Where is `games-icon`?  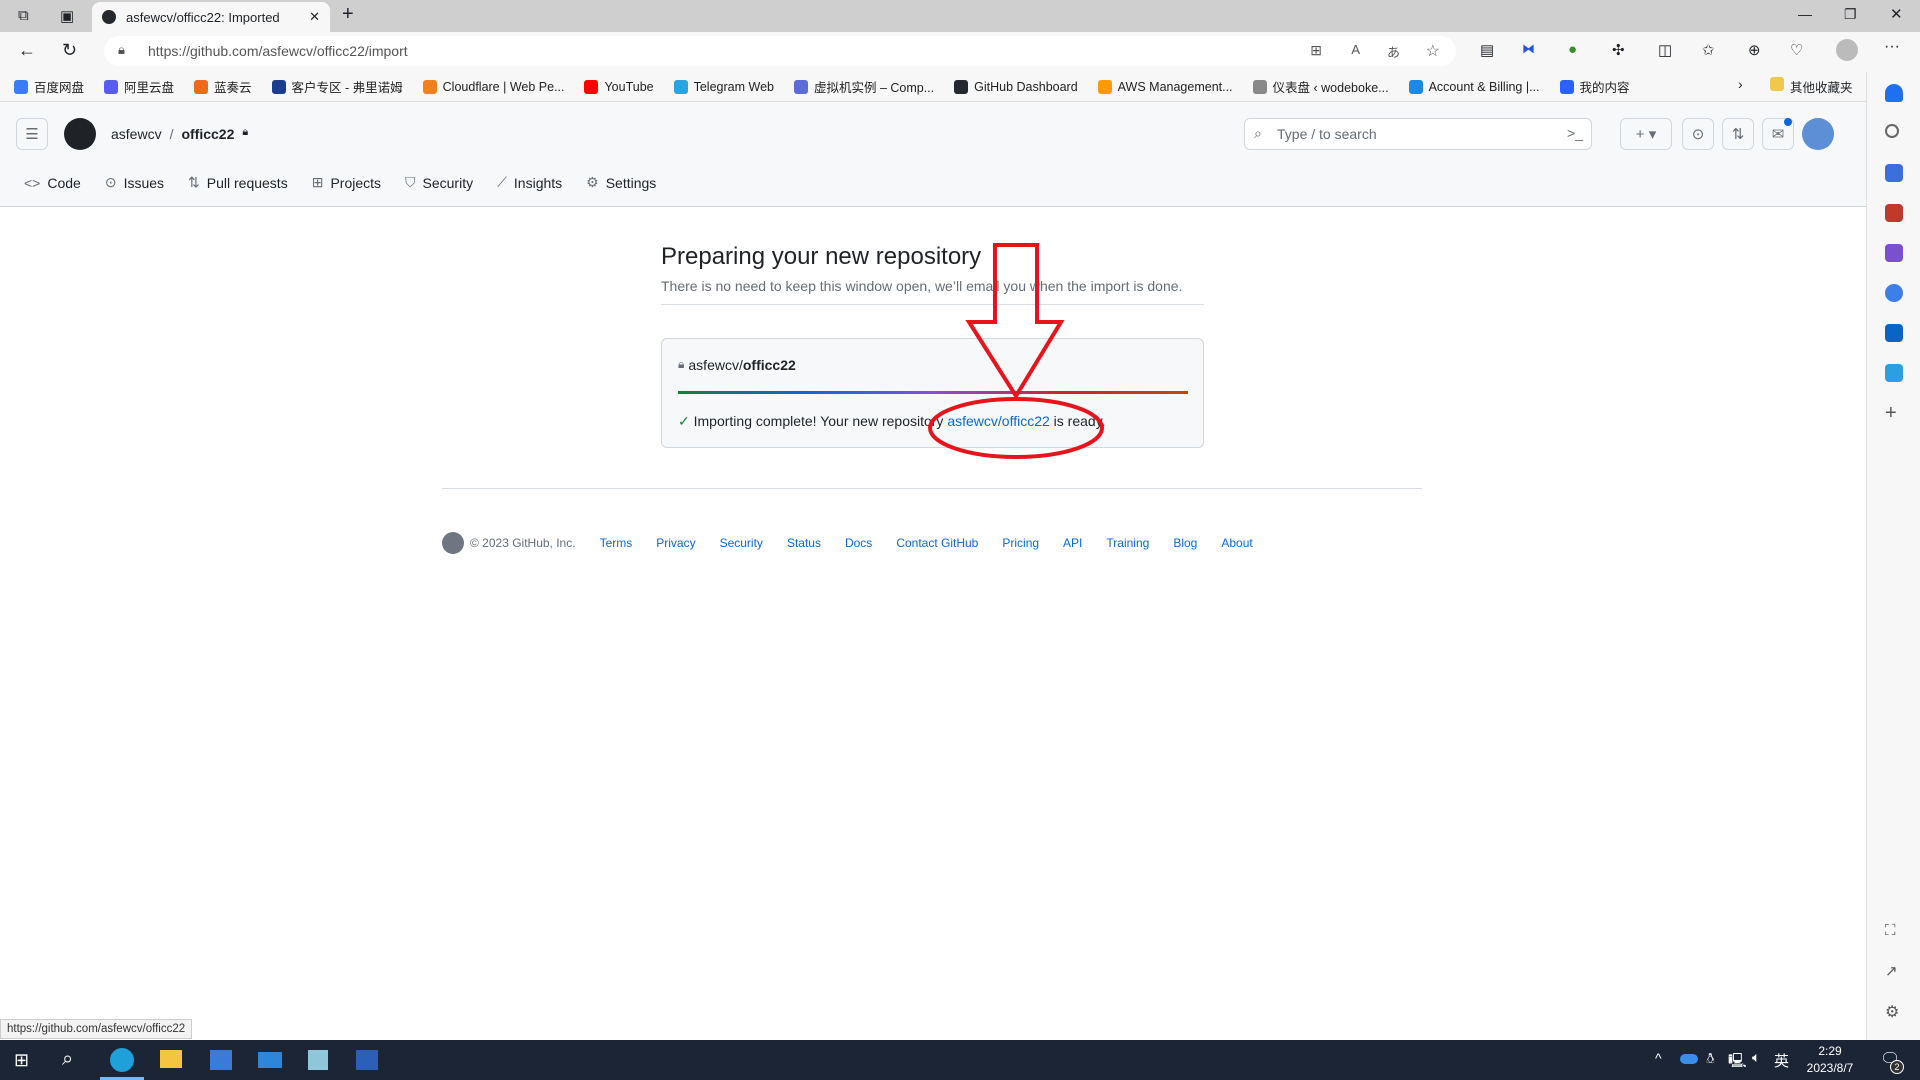
games-icon is located at coordinates (1894, 253).